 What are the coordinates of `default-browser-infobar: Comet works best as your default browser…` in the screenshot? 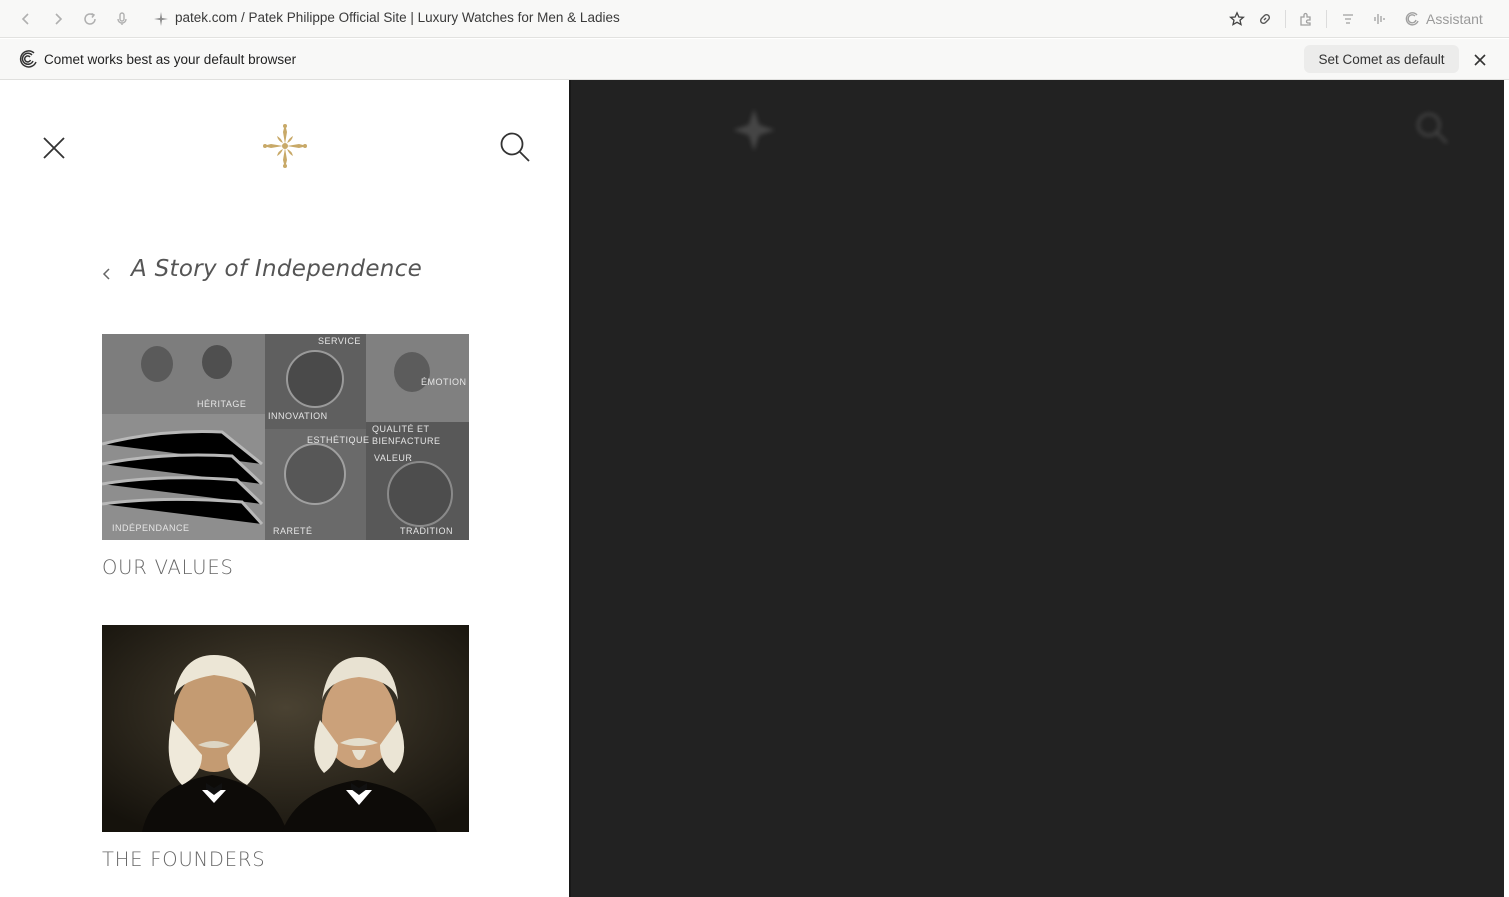 It's located at (754, 59).